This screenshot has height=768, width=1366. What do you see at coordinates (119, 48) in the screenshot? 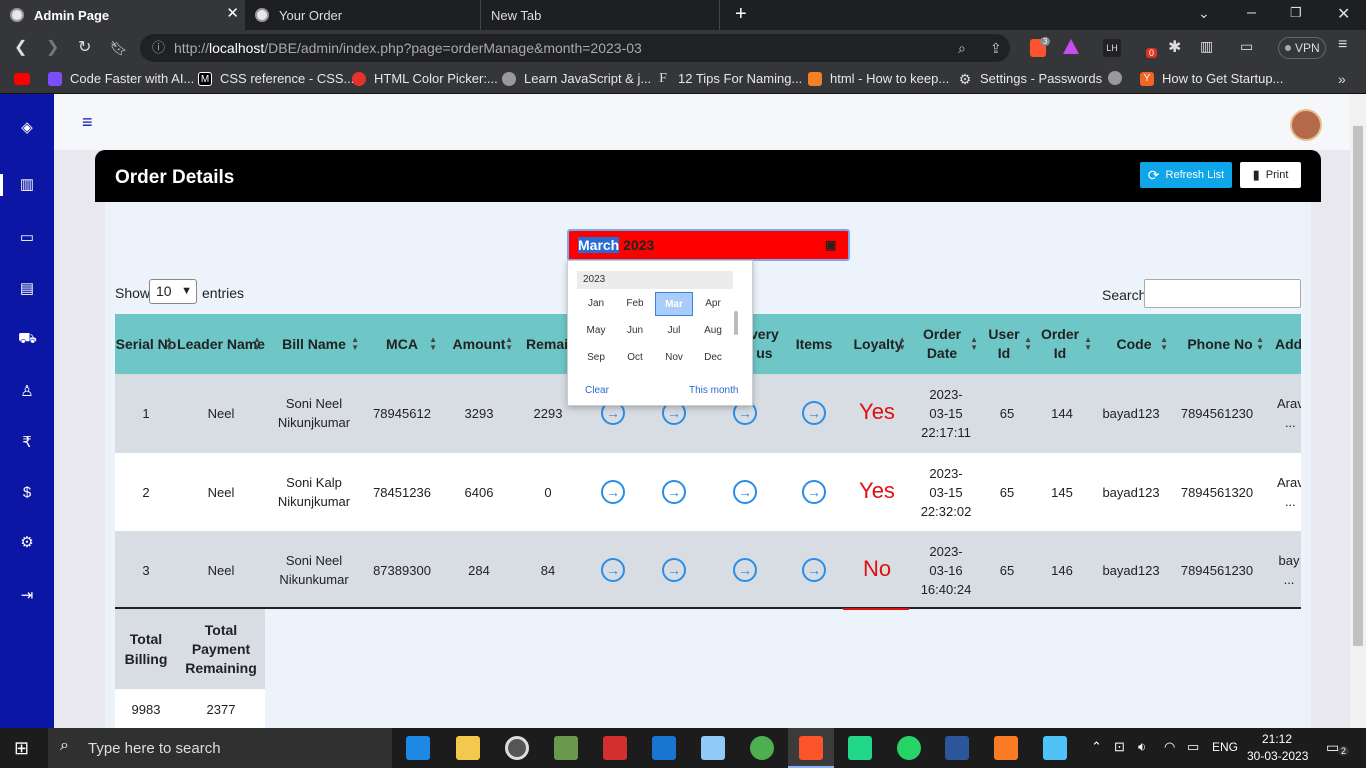
I see `bookmark-icon: 🔖︎` at bounding box center [119, 48].